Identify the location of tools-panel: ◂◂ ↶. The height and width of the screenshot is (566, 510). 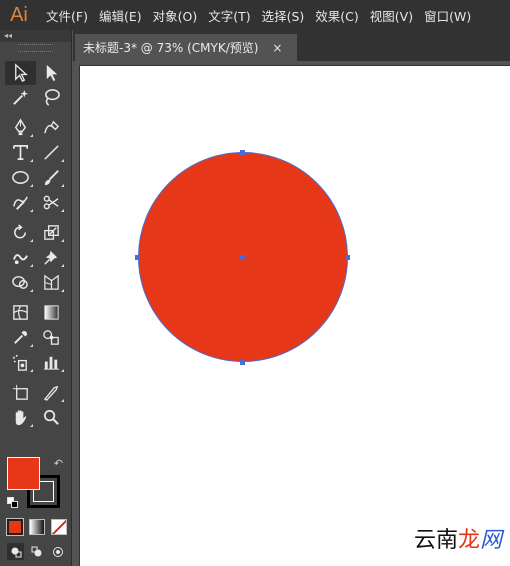
(36, 298).